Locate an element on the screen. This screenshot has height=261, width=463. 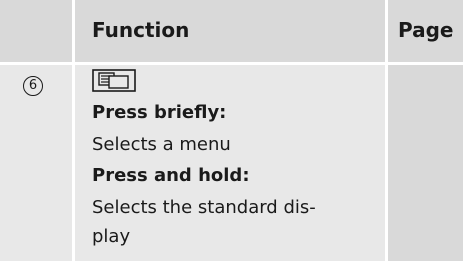
row-number-badge: 6 is located at coordinates (33, 86).